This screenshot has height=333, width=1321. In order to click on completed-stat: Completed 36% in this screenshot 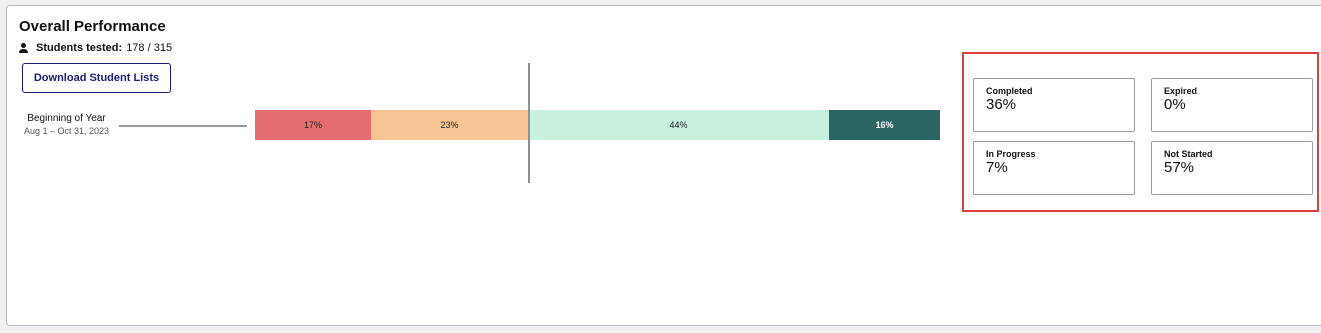, I will do `click(1054, 105)`.